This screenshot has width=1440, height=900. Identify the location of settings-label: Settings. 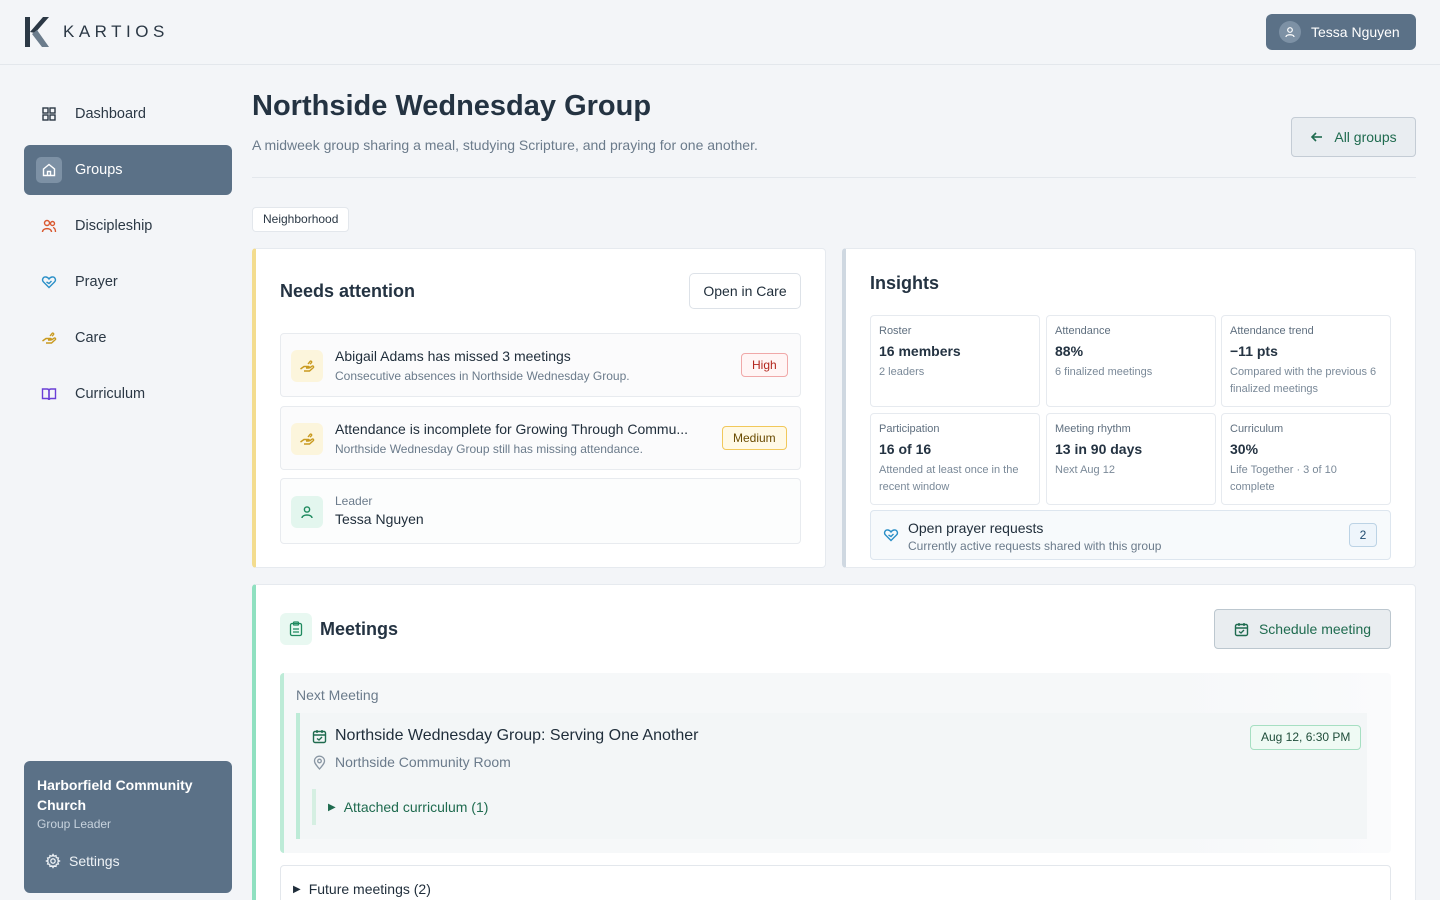
(94, 861).